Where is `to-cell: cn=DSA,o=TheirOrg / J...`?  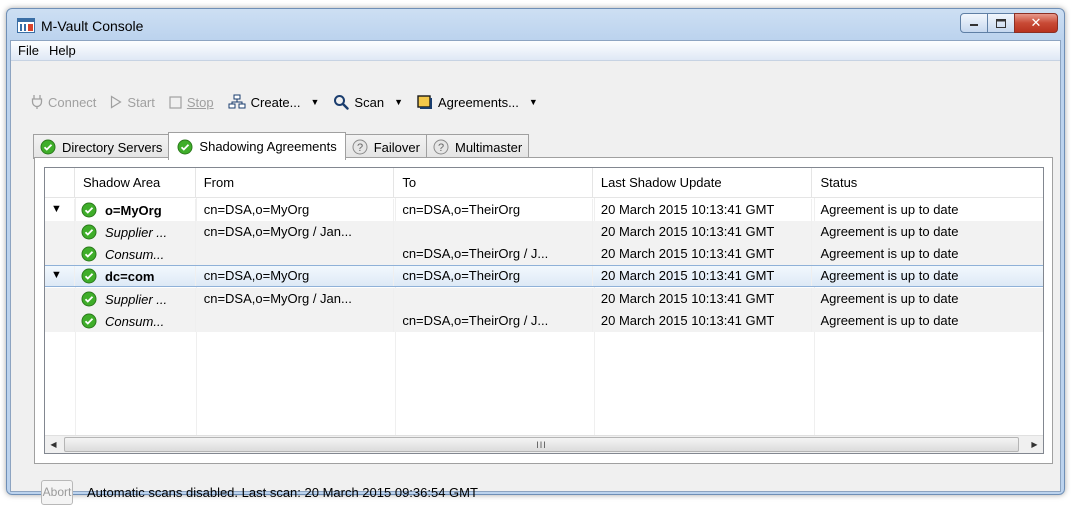
to-cell: cn=DSA,o=TheirOrg / J... is located at coordinates (493, 321).